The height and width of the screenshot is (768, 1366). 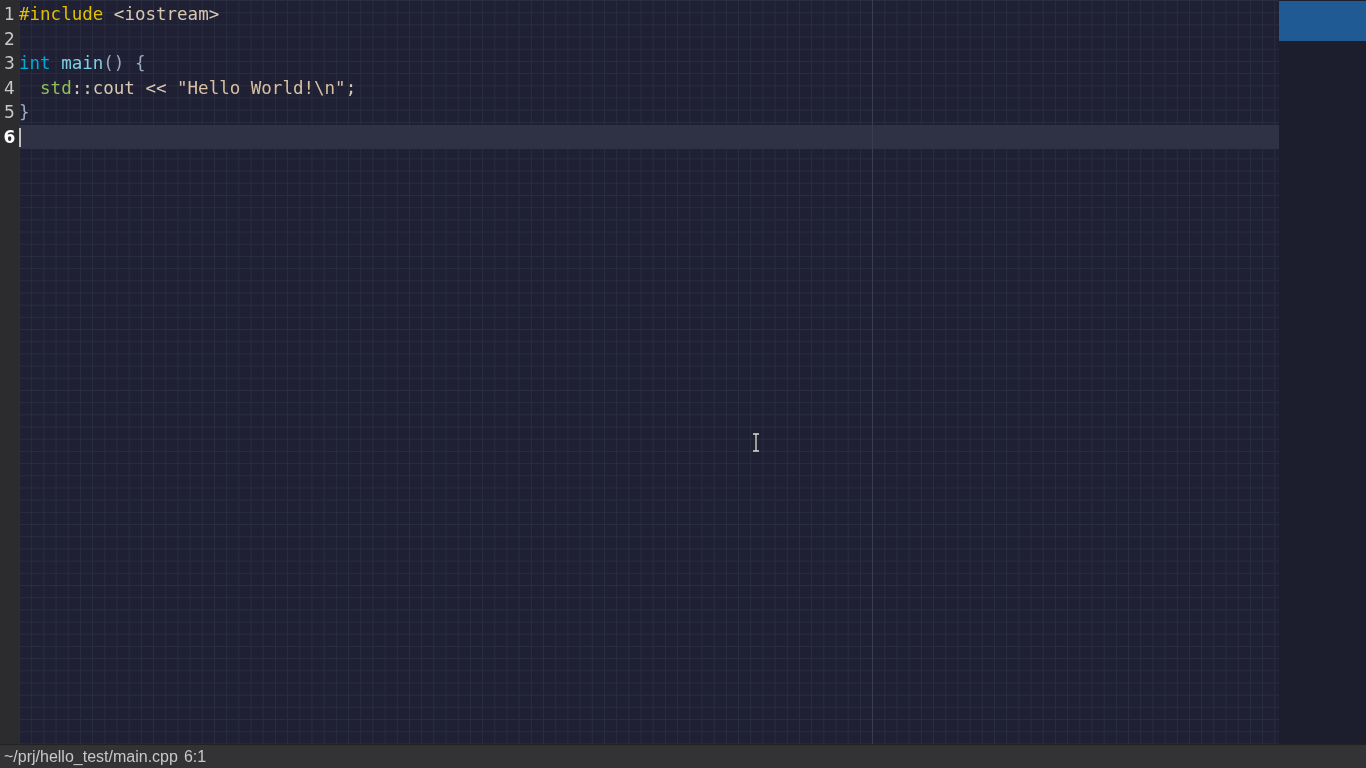 I want to click on text-caret, so click(x=20, y=137).